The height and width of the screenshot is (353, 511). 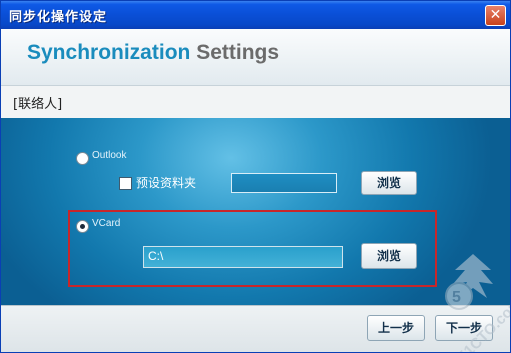 What do you see at coordinates (456, 297) in the screenshot?
I see `svg-text: 5` at bounding box center [456, 297].